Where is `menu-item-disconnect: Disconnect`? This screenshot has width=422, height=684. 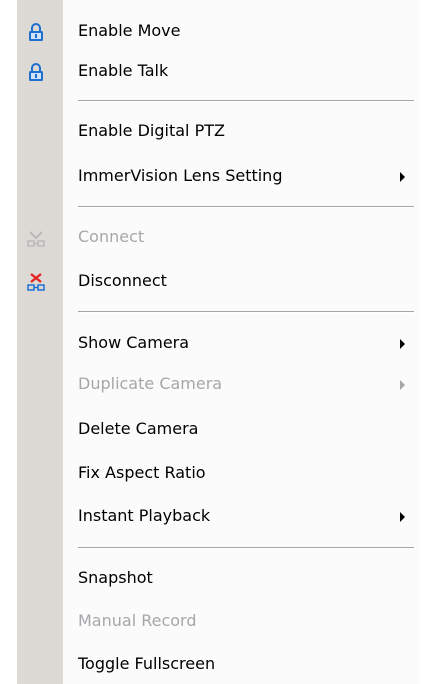
menu-item-disconnect: Disconnect is located at coordinates (218, 281).